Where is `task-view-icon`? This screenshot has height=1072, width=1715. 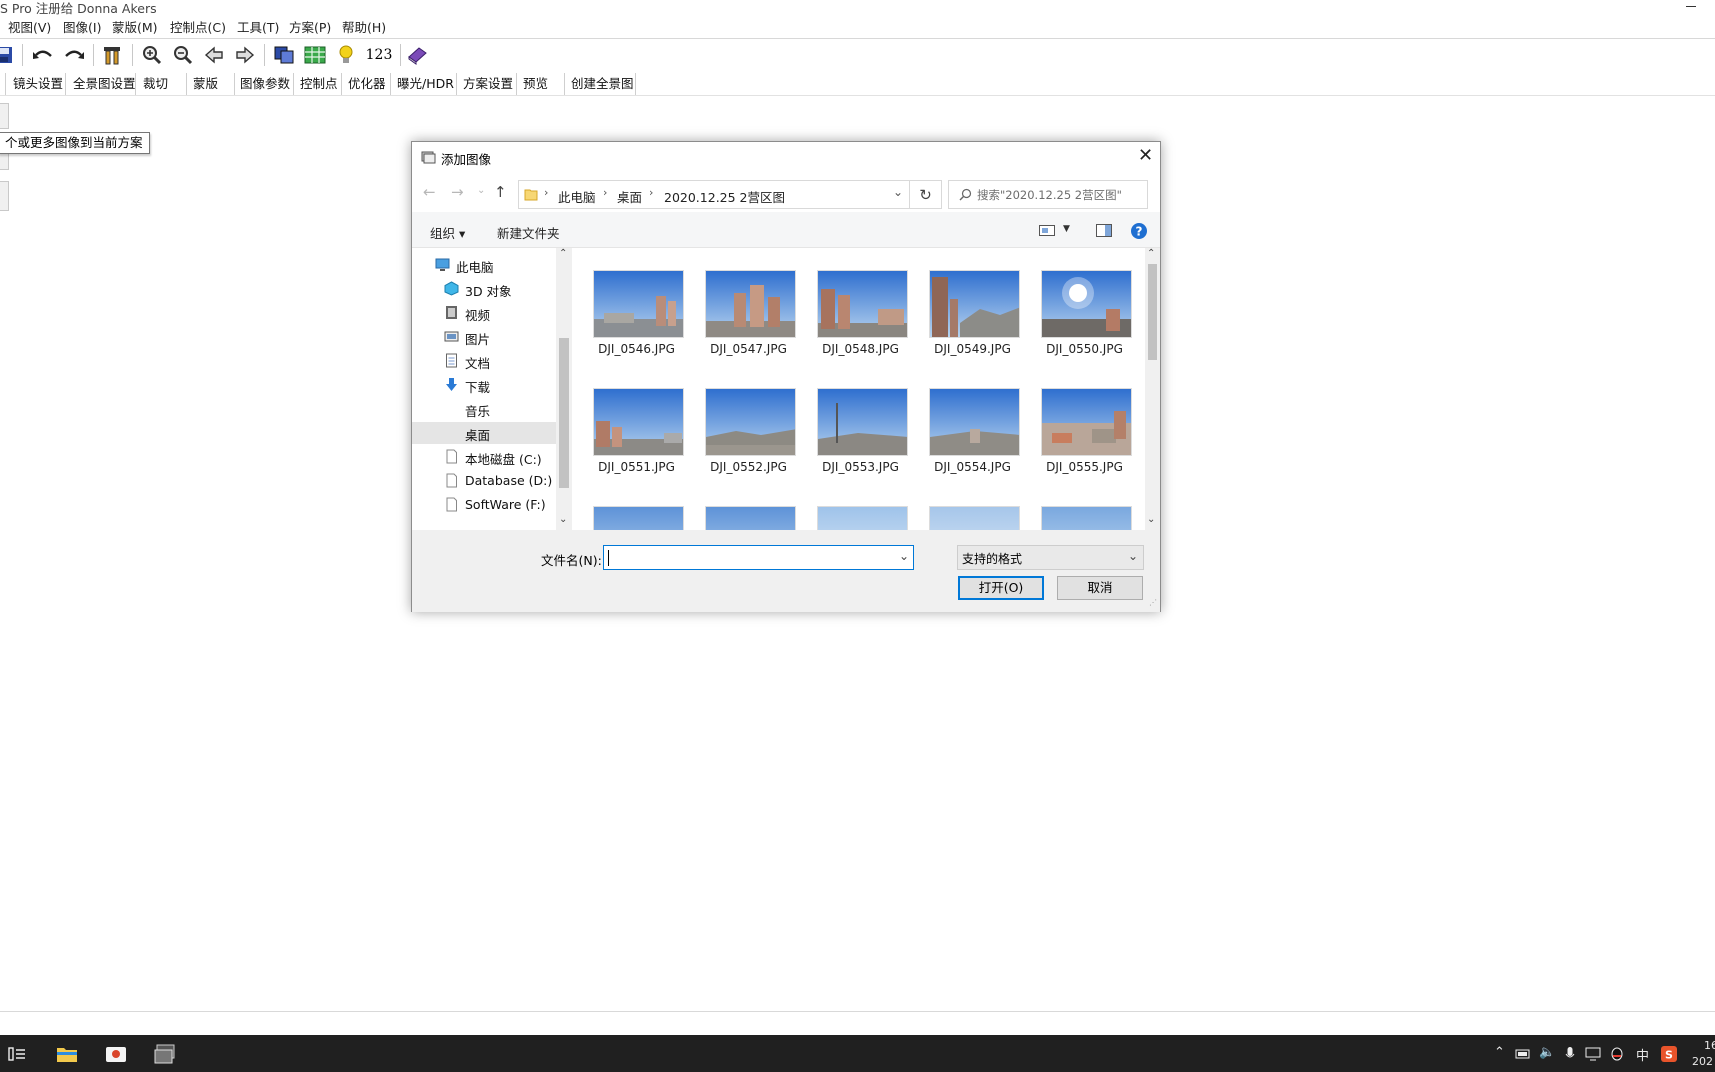 task-view-icon is located at coordinates (17, 1054).